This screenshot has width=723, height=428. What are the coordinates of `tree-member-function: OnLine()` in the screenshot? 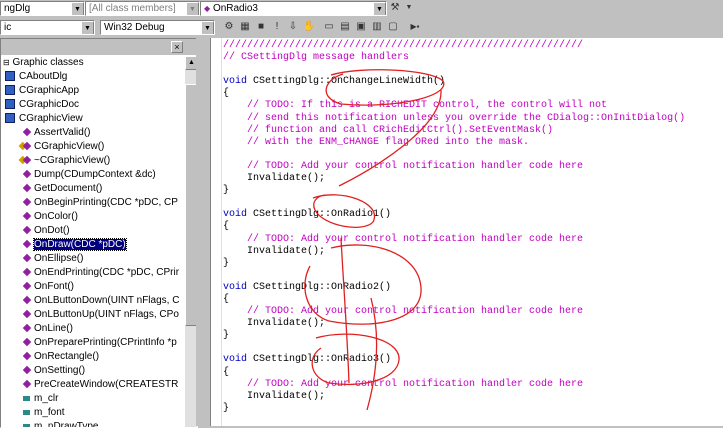 It's located at (47, 329).